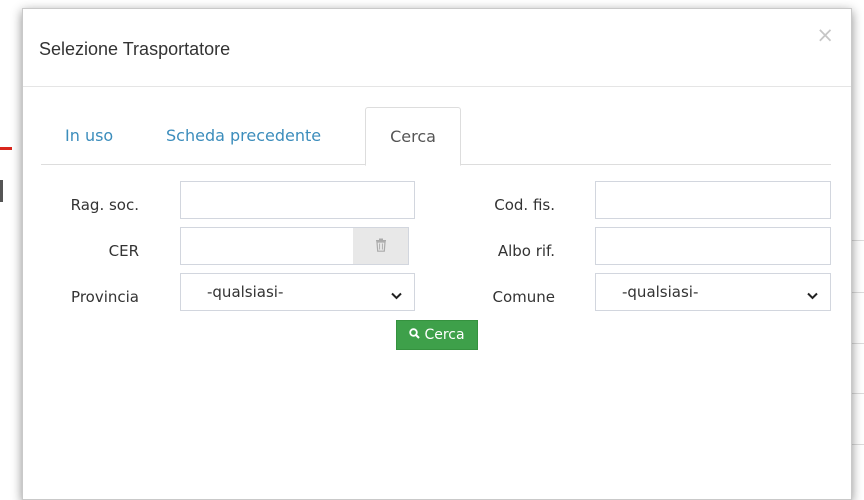 The width and height of the screenshot is (864, 500). I want to click on provincia-selected-value: -qualsiasi-, so click(245, 292).